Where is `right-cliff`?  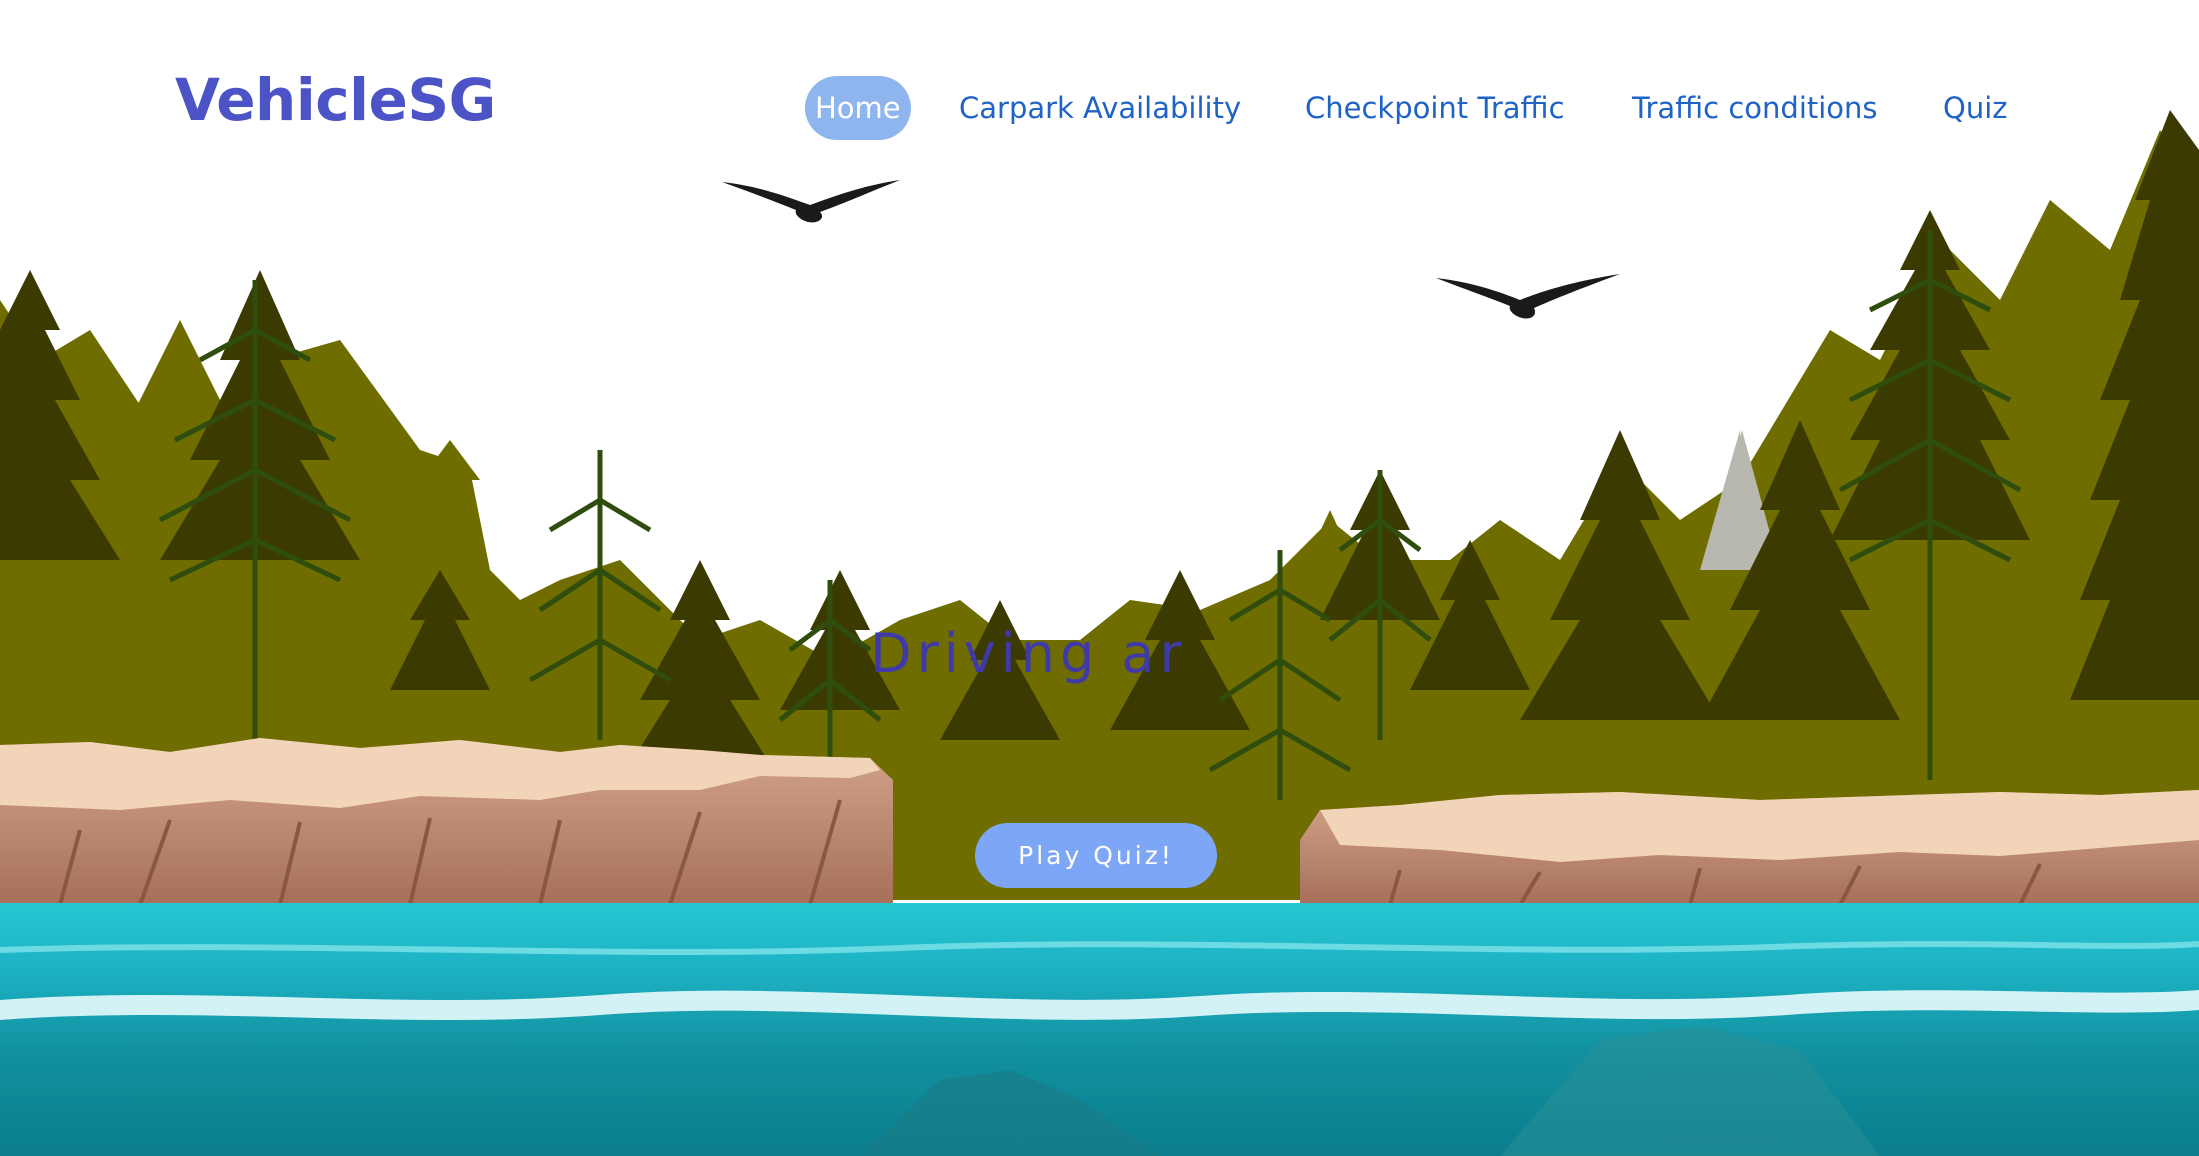 right-cliff is located at coordinates (1749, 848).